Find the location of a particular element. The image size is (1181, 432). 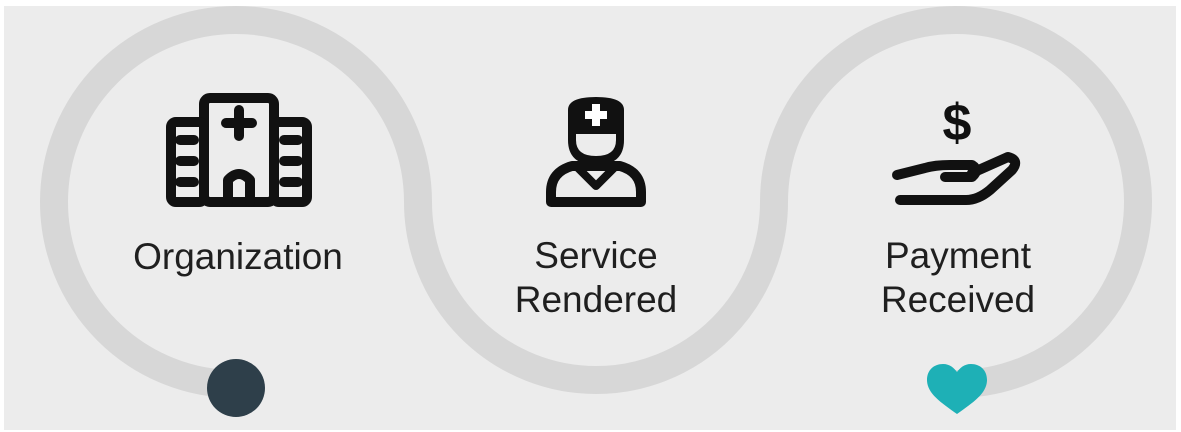

nurse-icon is located at coordinates (596, 152).